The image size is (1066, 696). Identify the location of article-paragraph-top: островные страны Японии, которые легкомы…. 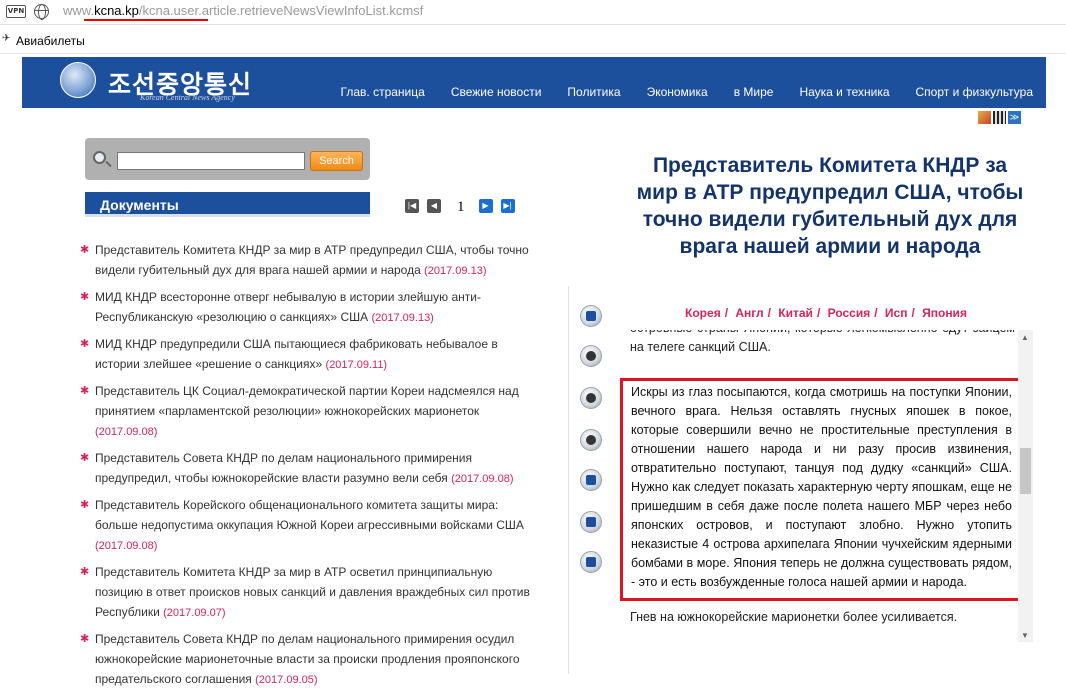
(822, 342).